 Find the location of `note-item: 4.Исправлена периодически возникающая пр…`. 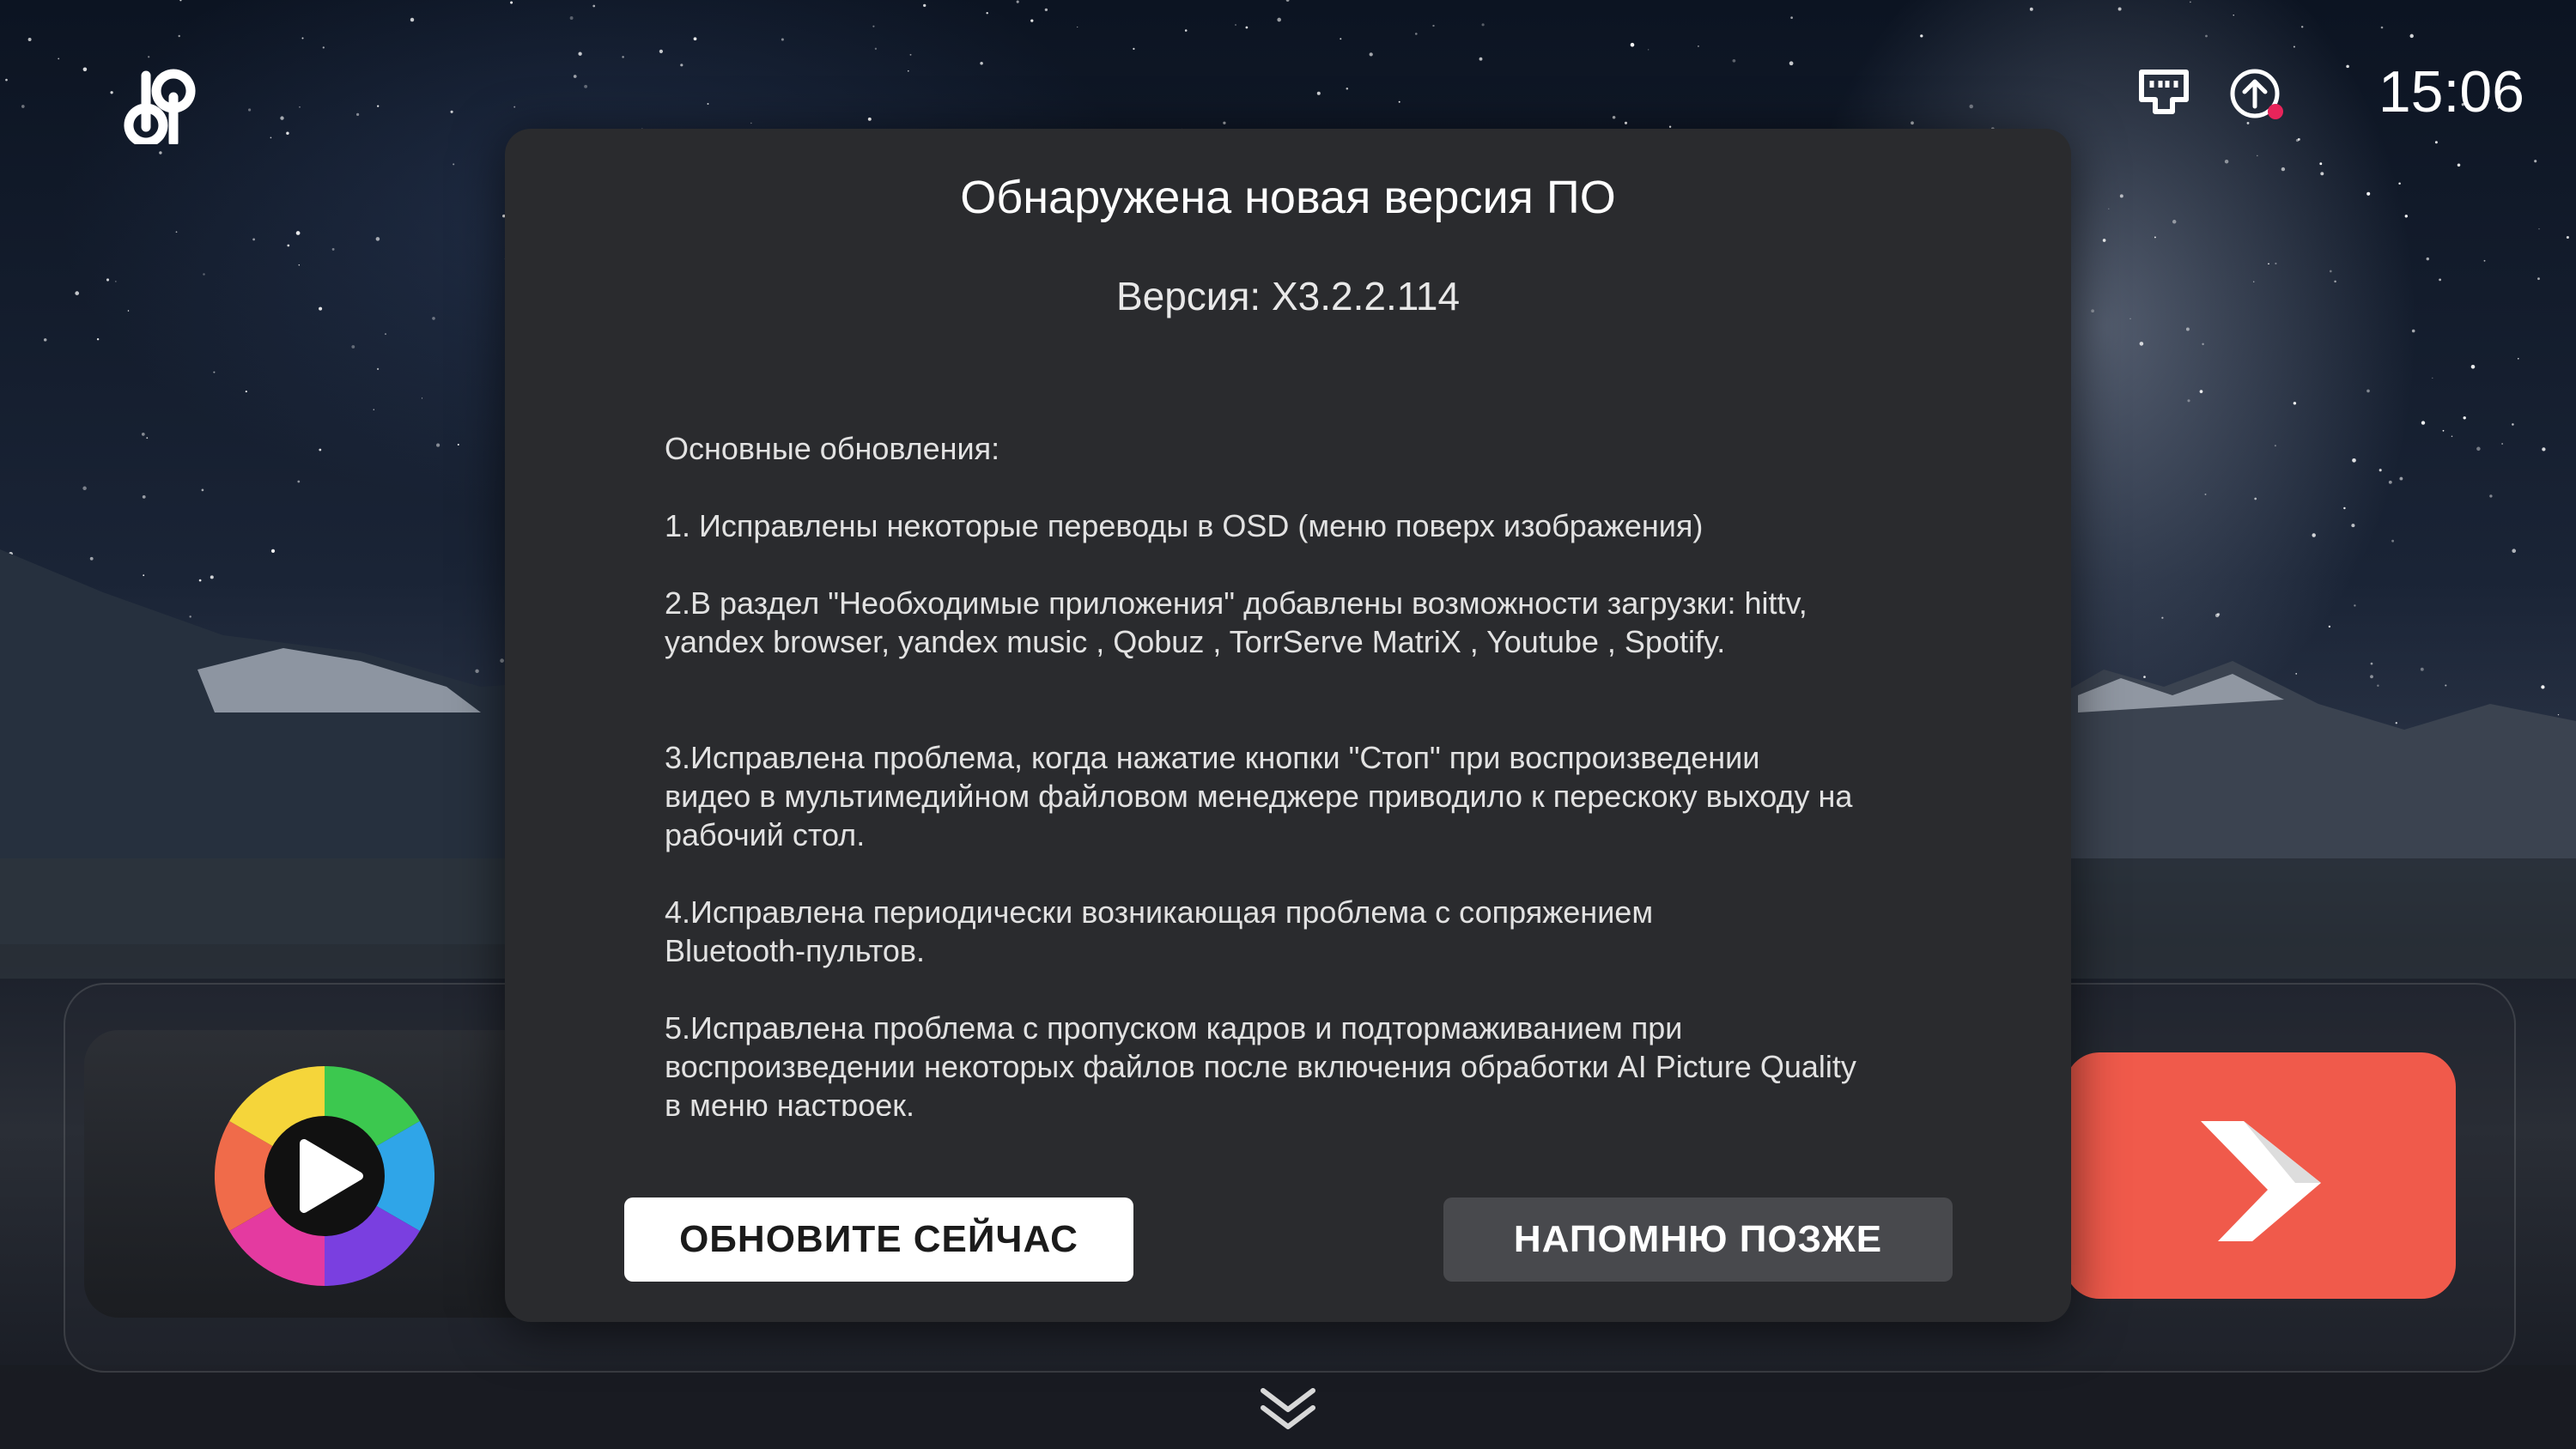

note-item: 4.Исправлена периодически возникающая пр… is located at coordinates (1159, 931).